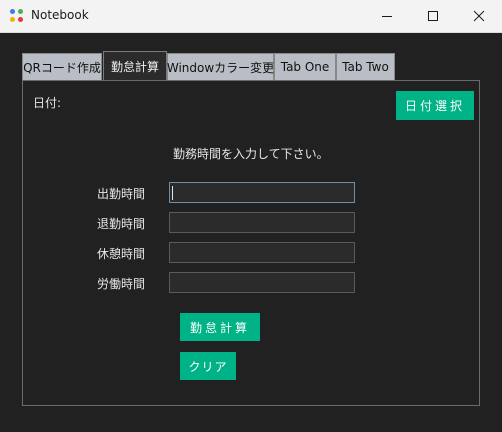  Describe the element at coordinates (60, 15) in the screenshot. I see `window-title: Notebook` at that location.